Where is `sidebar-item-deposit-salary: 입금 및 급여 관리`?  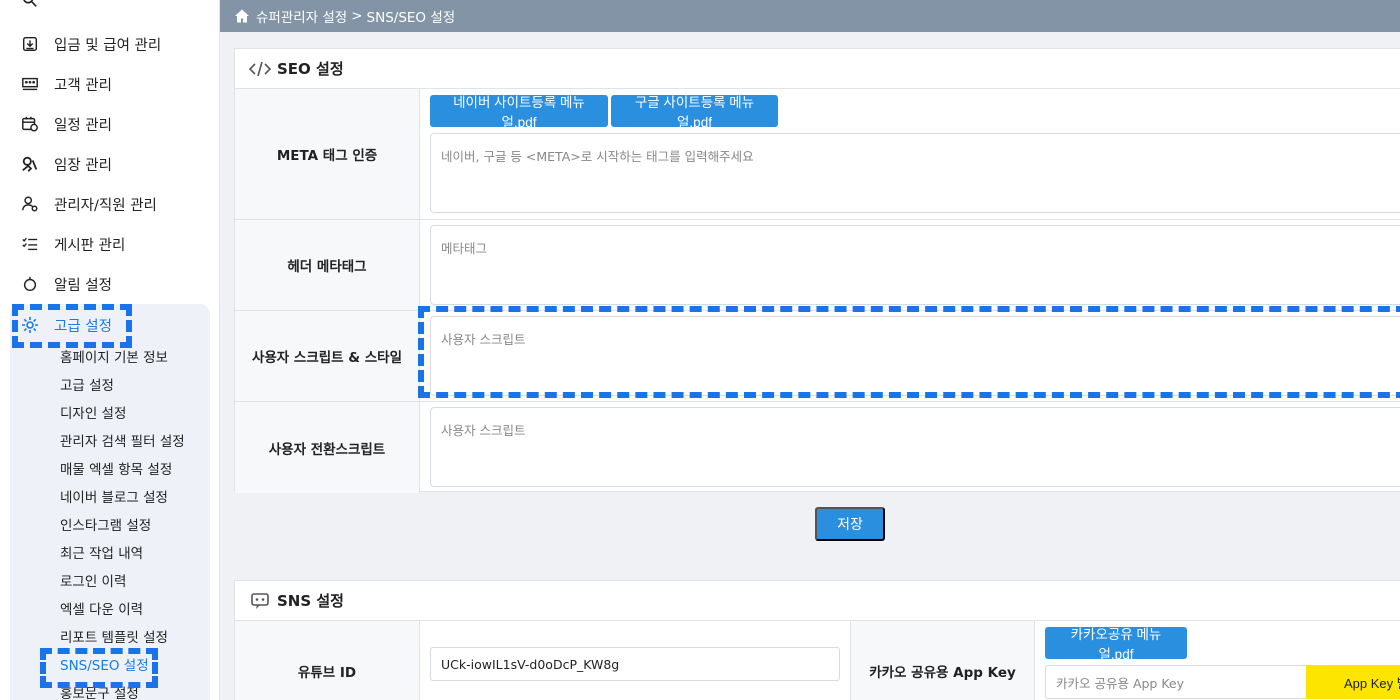
sidebar-item-deposit-salary: 입금 및 급여 관리 is located at coordinates (90, 44).